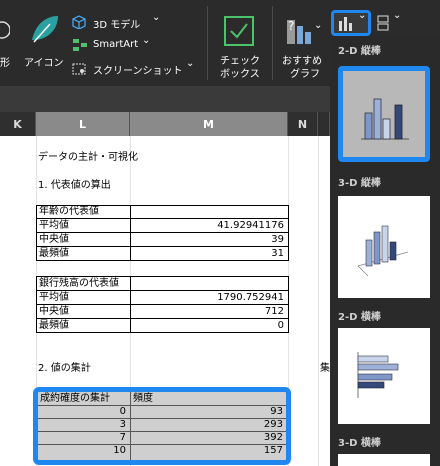 The width and height of the screenshot is (440, 466). I want to click on checkbox-button: チェック ボックス, so click(240, 46).